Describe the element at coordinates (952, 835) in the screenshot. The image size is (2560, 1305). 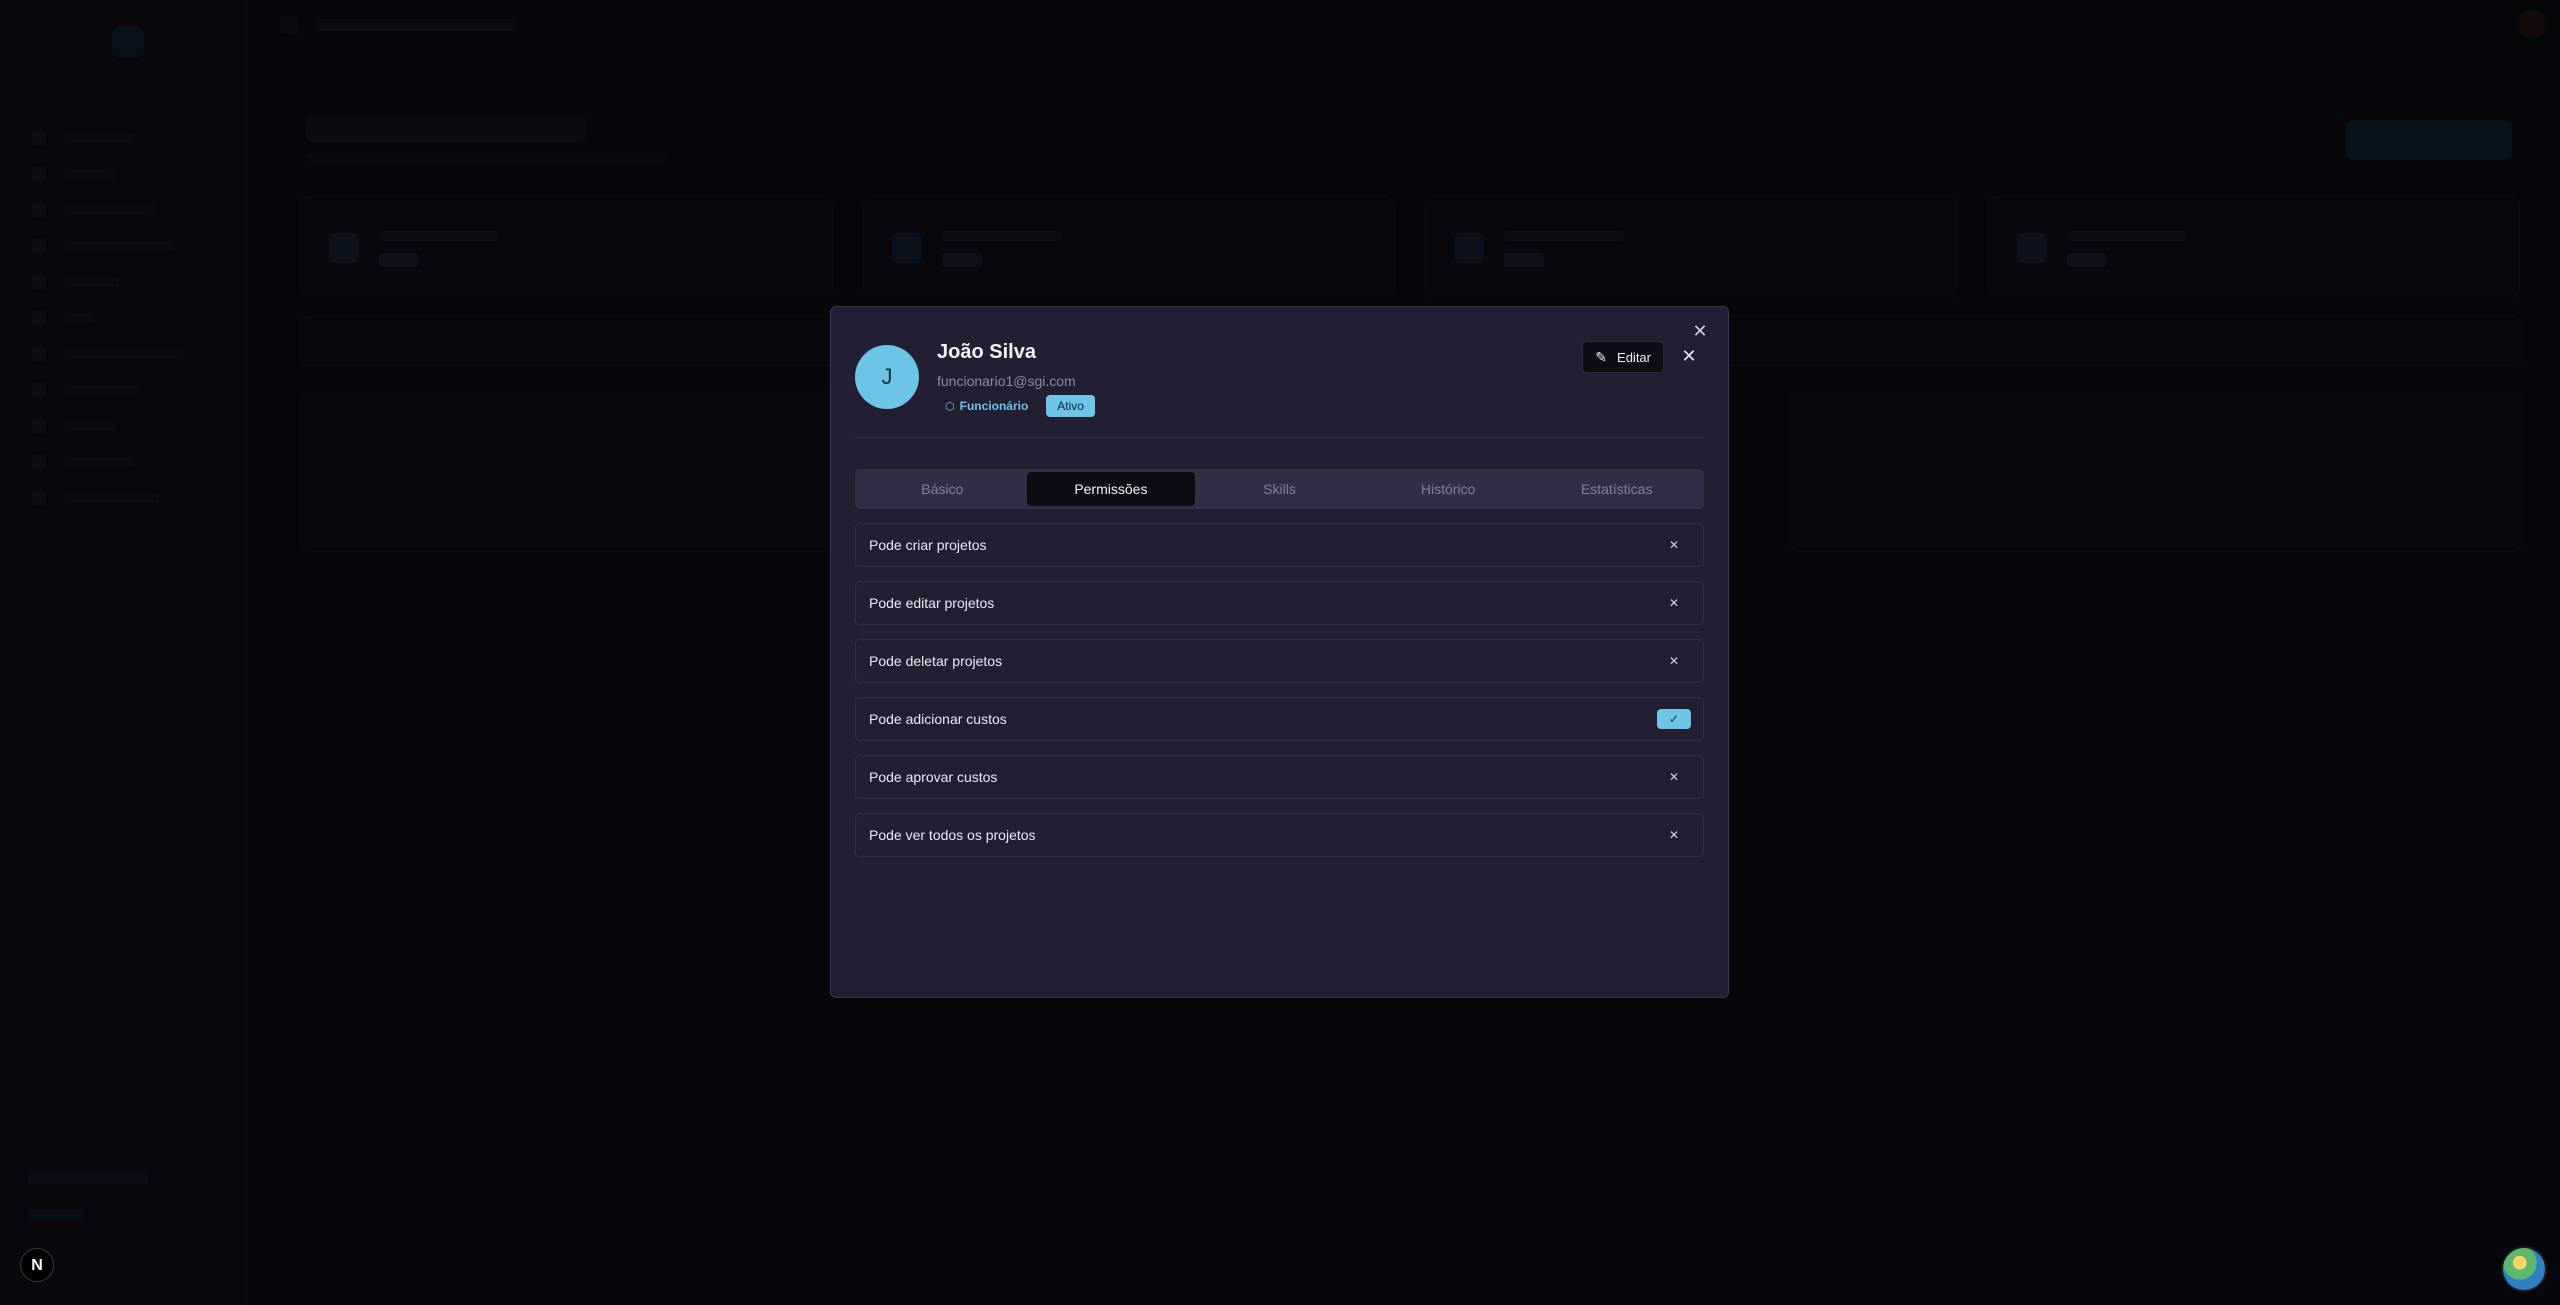
I see `permission-label: Pode ver todos os projetos` at that location.